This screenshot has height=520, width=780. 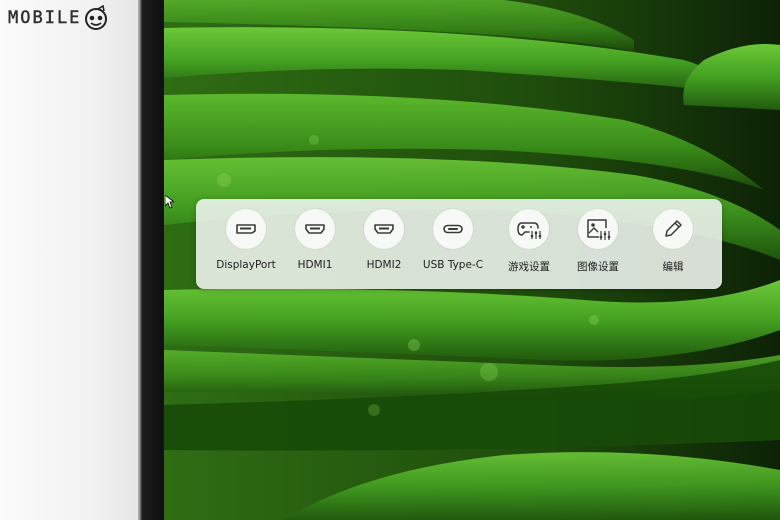 I want to click on osd-item-game-settings: 游戏设置, so click(x=529, y=244).